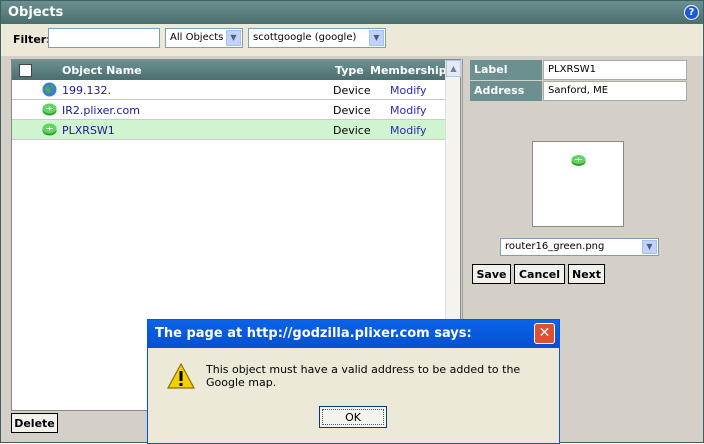 The height and width of the screenshot is (444, 704). I want to click on globe-icon, so click(49, 89).